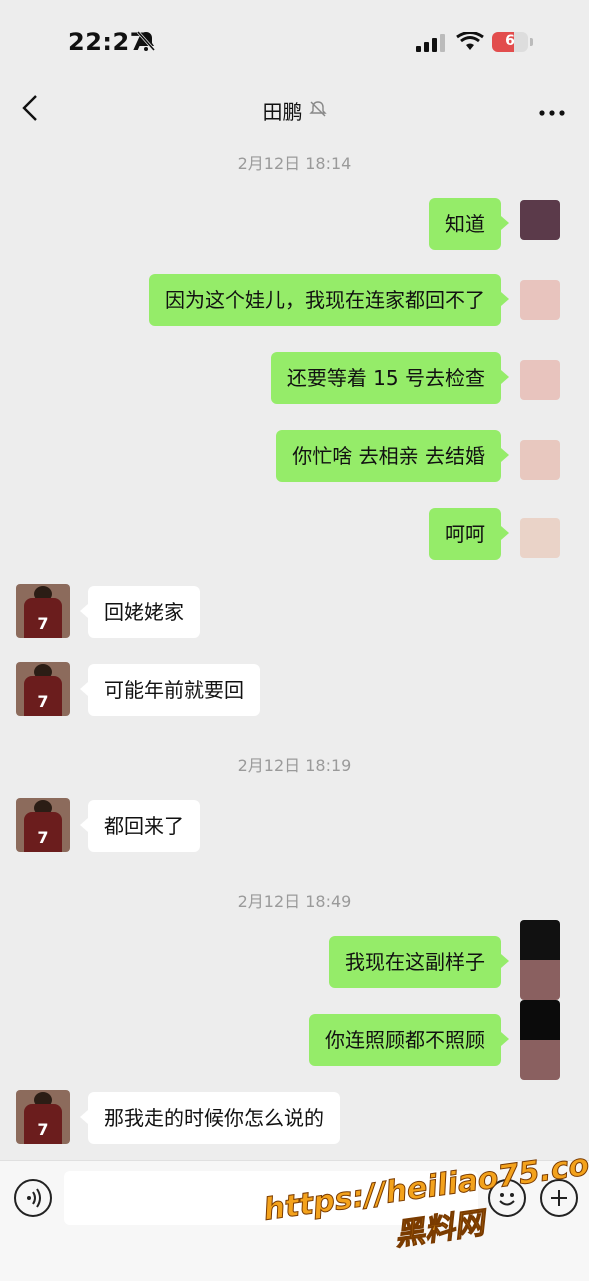  I want to click on message-bubble: 你忙啥 去相亲 去结婚, so click(392, 456).